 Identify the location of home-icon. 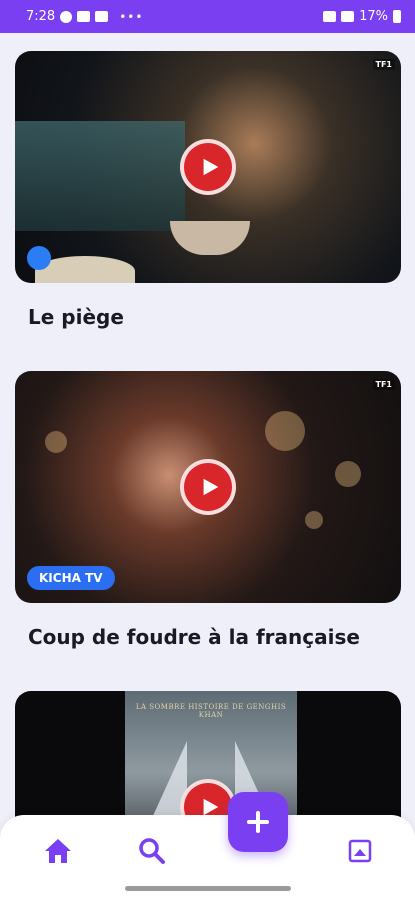
(58, 851).